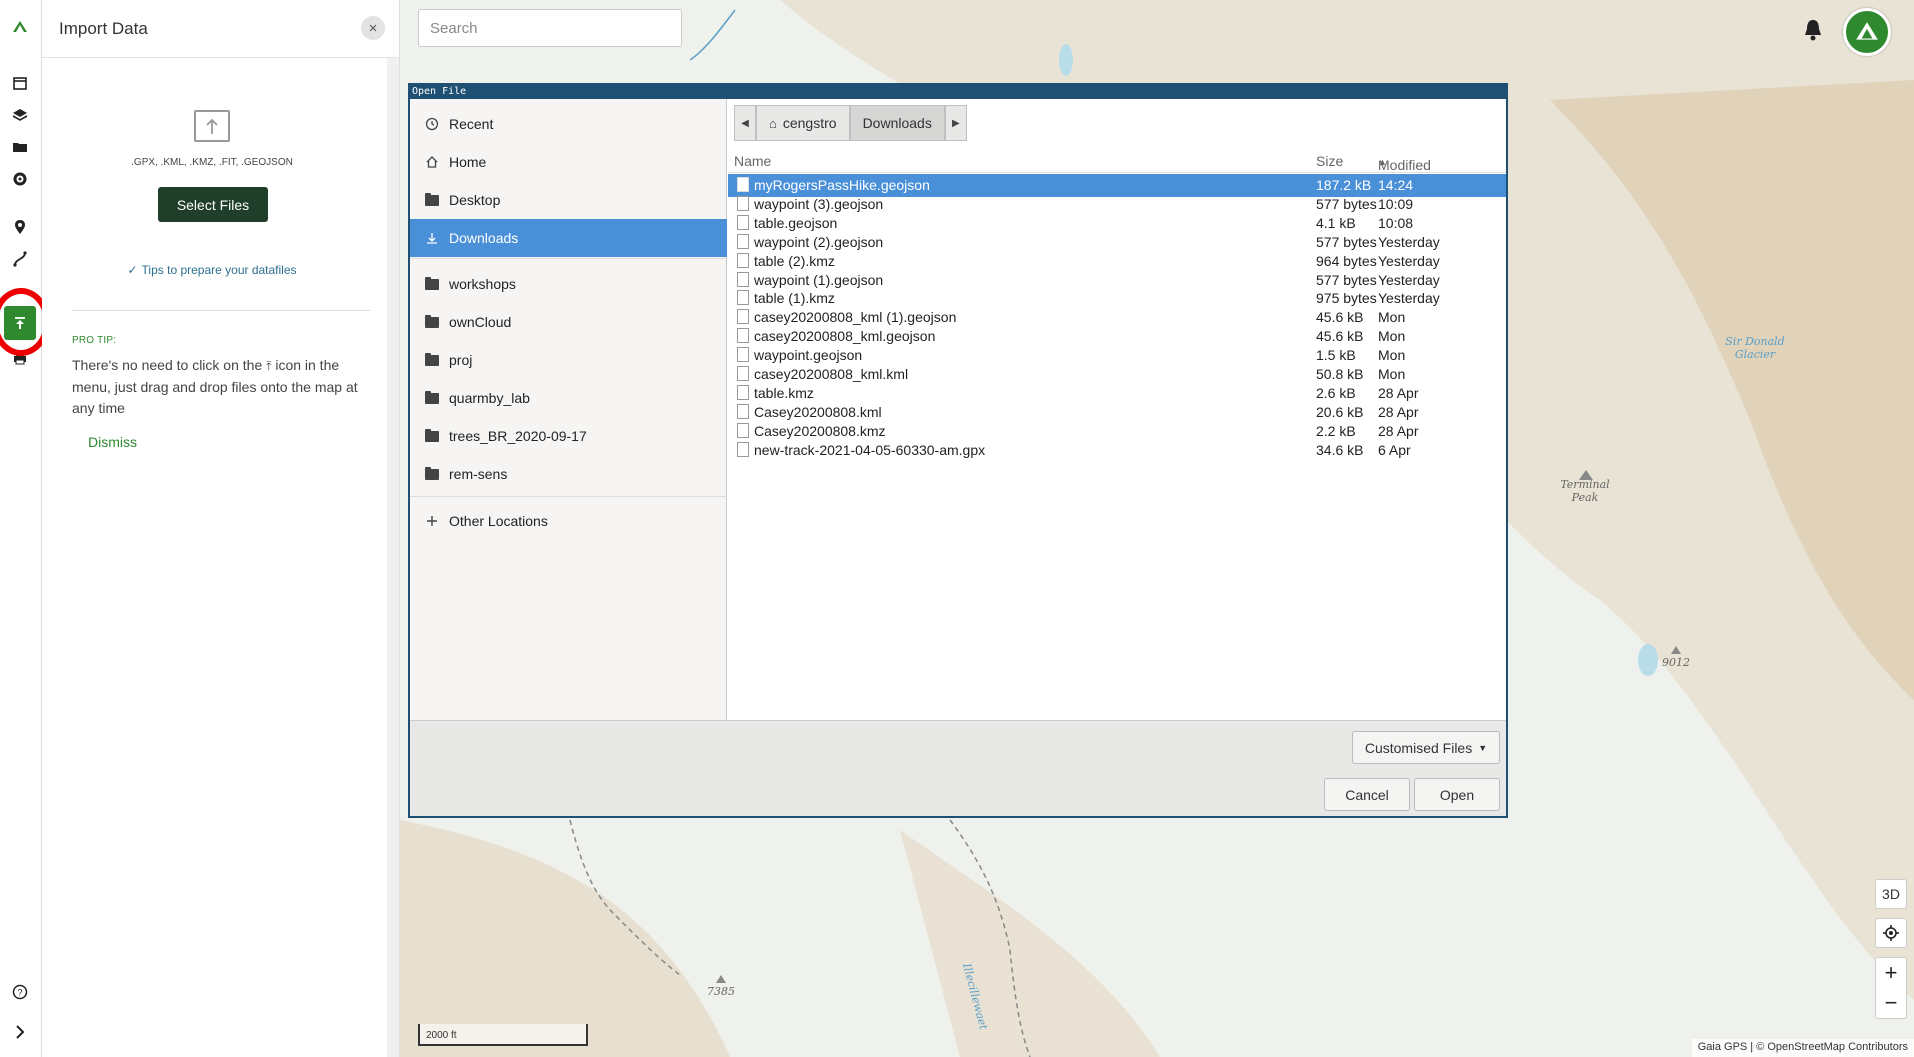 The height and width of the screenshot is (1057, 1914). Describe the element at coordinates (393, 557) in the screenshot. I see `panel-scrollbar` at that location.